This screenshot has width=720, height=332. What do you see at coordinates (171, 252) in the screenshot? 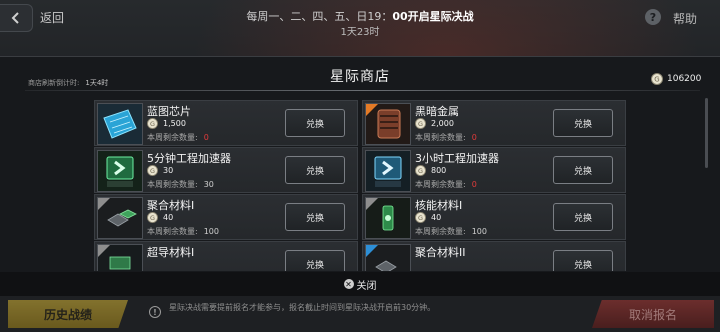
I see `item-name: 超导材料I` at bounding box center [171, 252].